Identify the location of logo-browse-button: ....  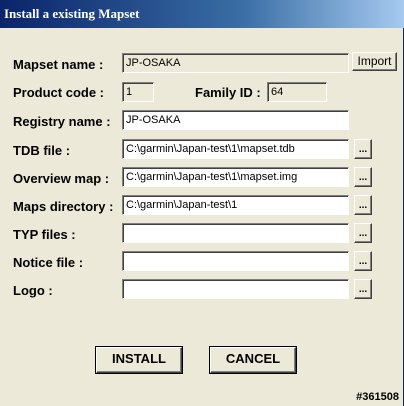
(363, 289).